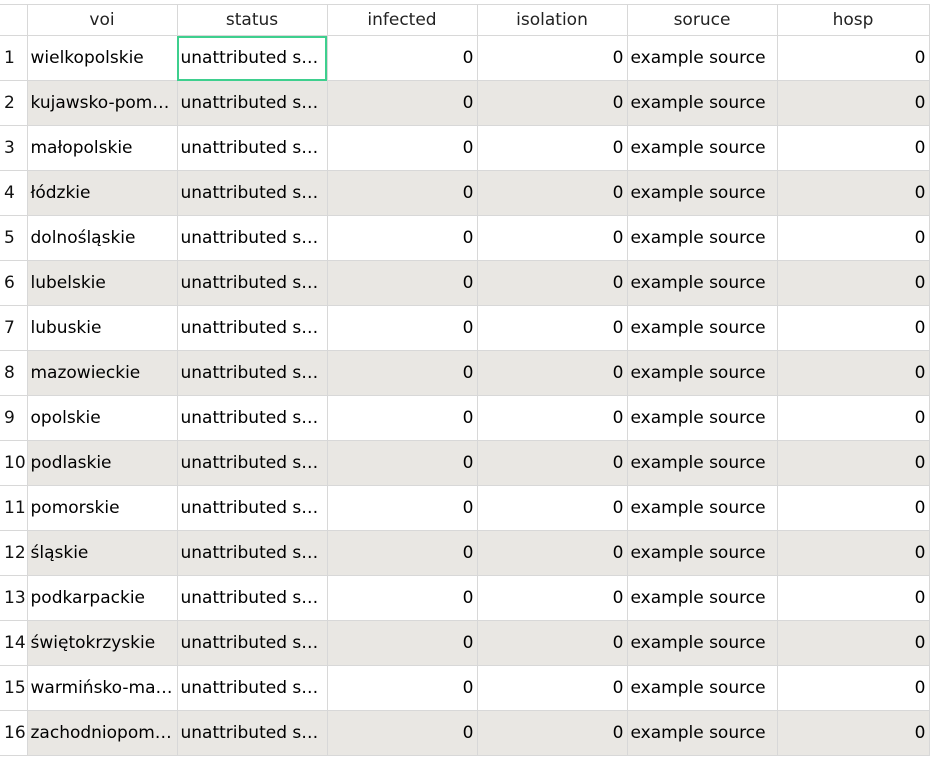 The height and width of the screenshot is (757, 931). I want to click on row-header: 5, so click(14, 238).